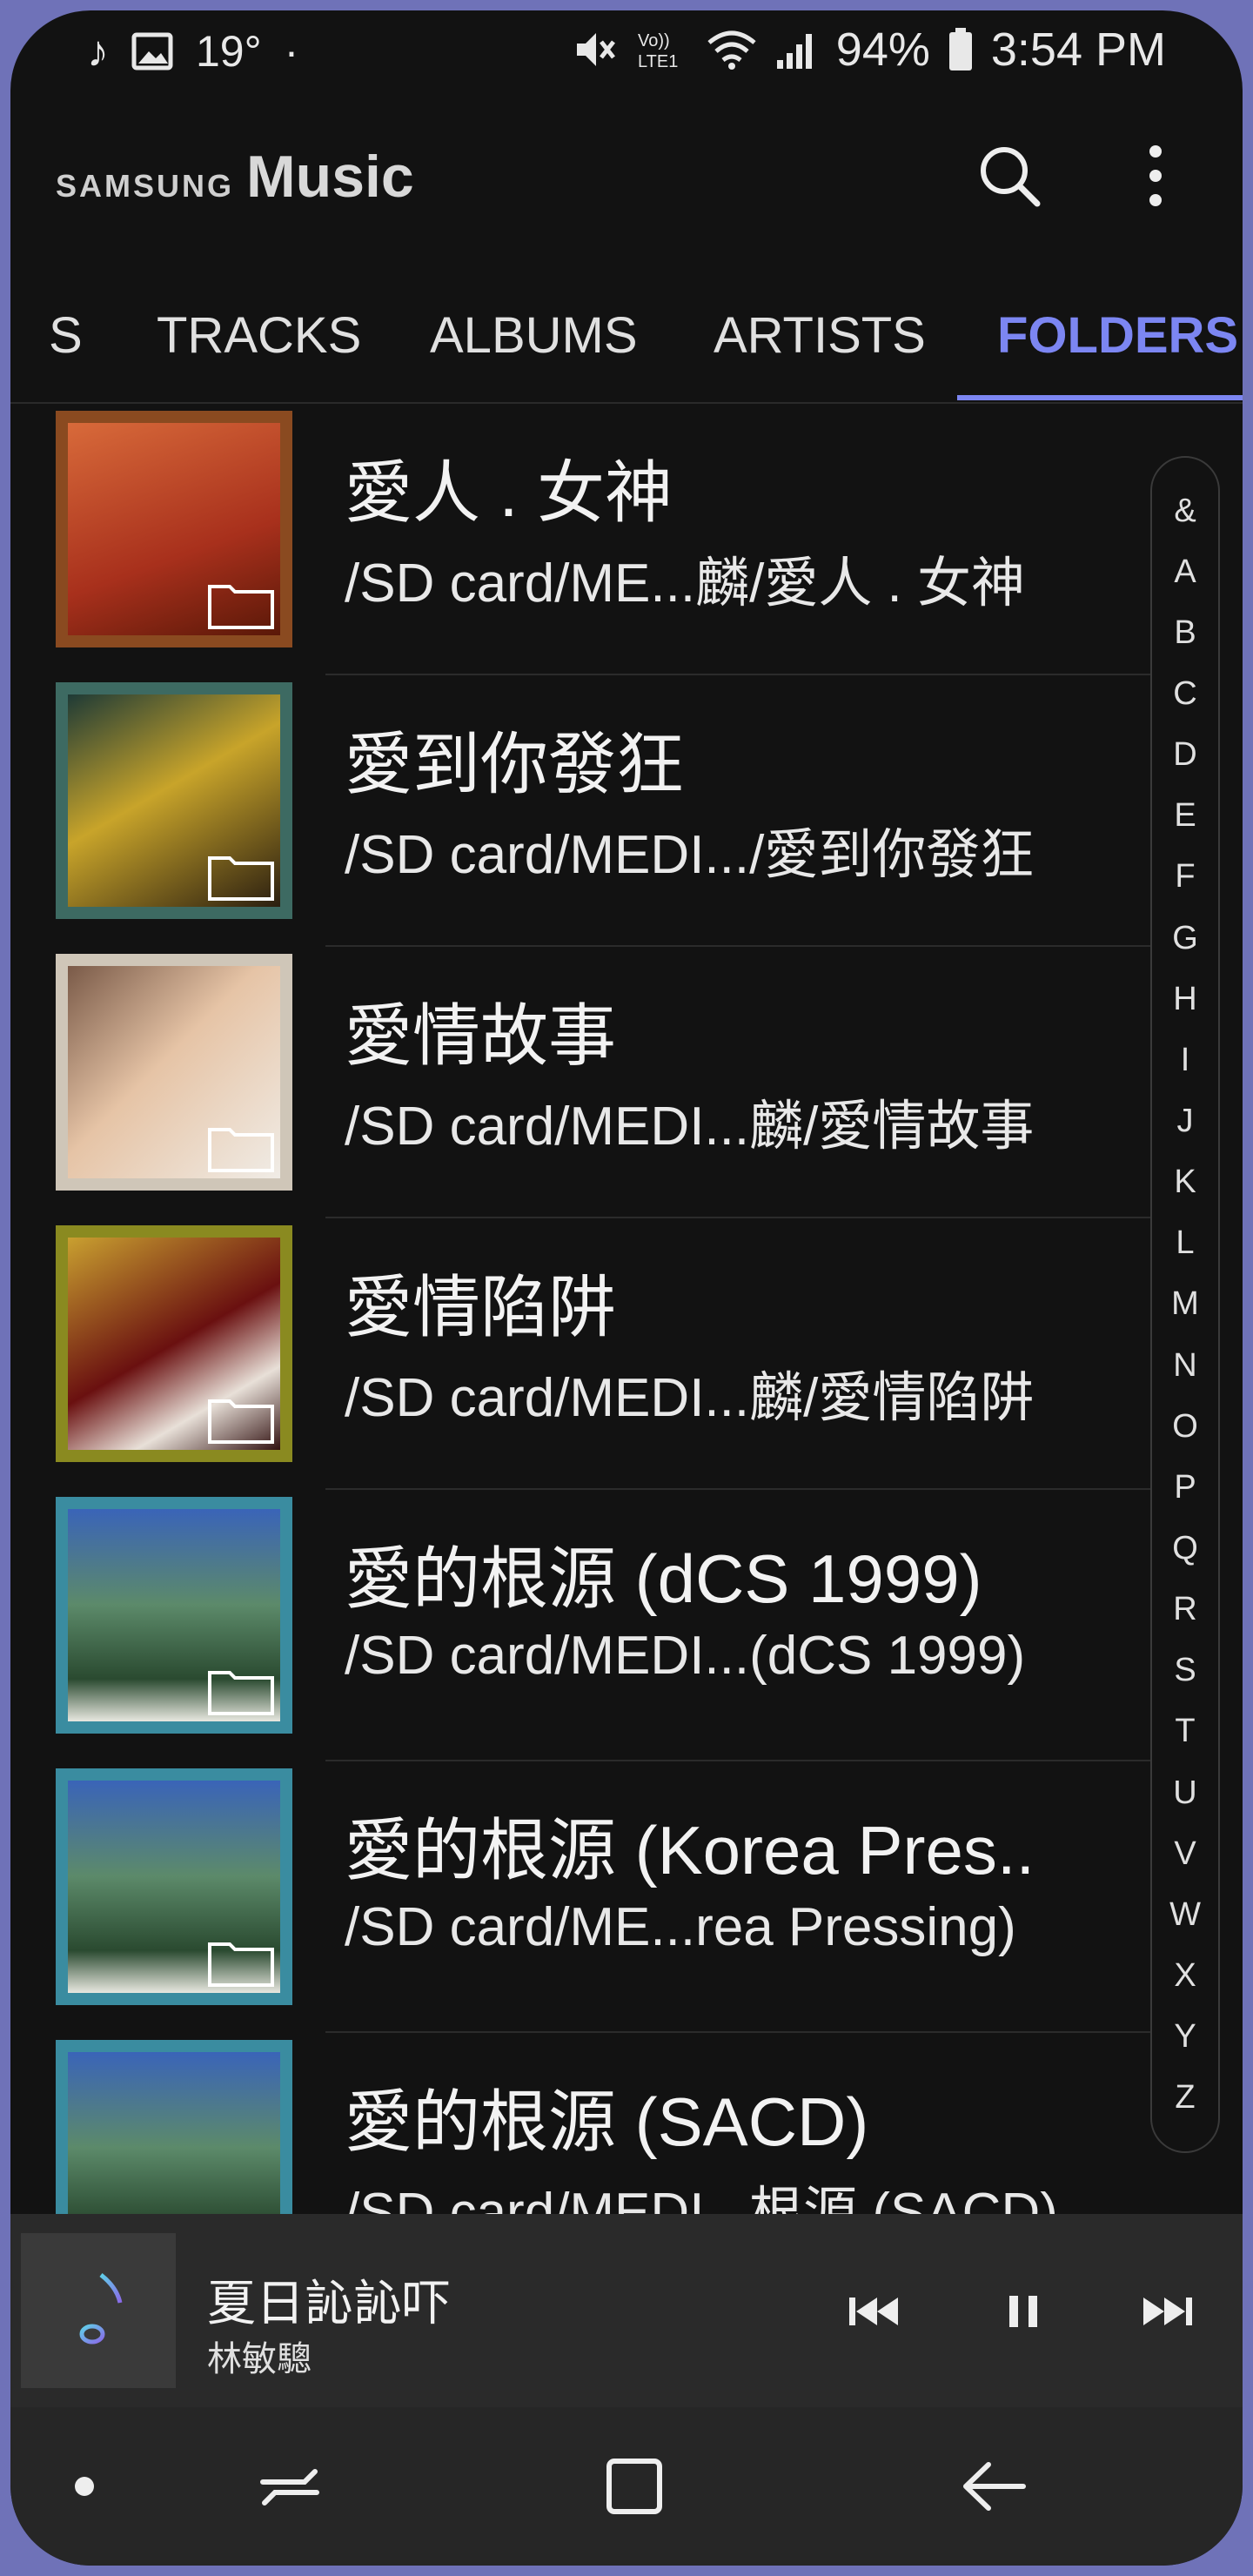 The height and width of the screenshot is (2576, 1253). I want to click on index-letter: I, so click(1185, 1060).